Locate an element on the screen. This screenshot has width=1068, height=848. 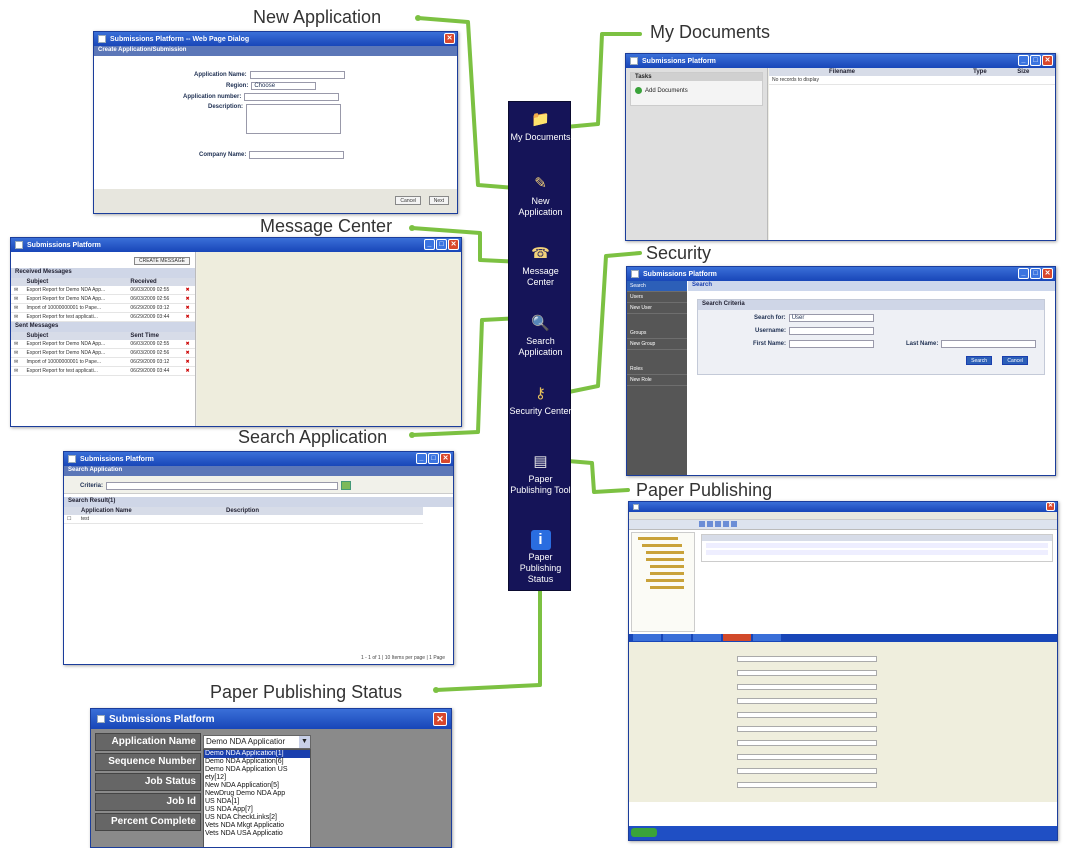
company-name-input is located at coordinates (297, 155).